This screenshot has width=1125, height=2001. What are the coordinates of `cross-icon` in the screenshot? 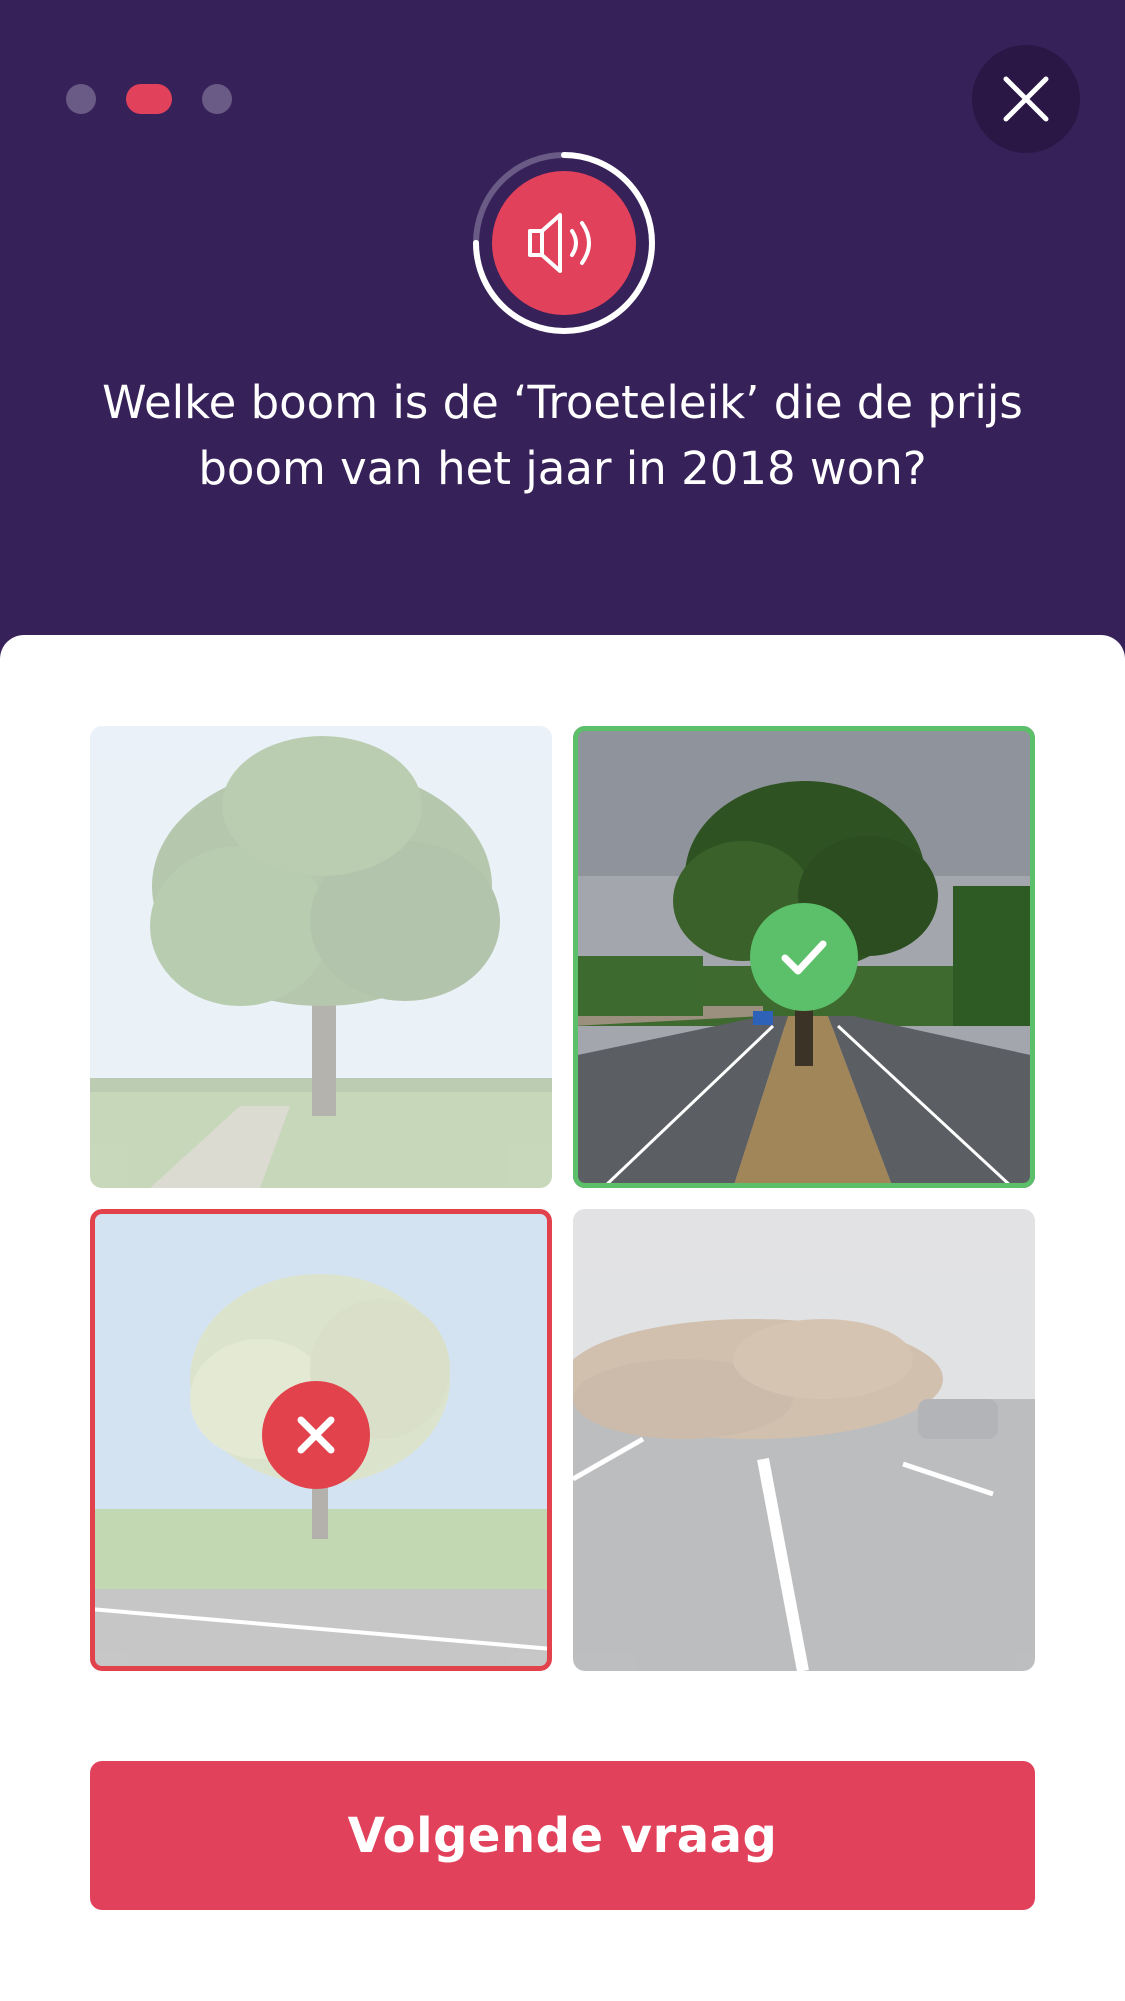 It's located at (316, 1435).